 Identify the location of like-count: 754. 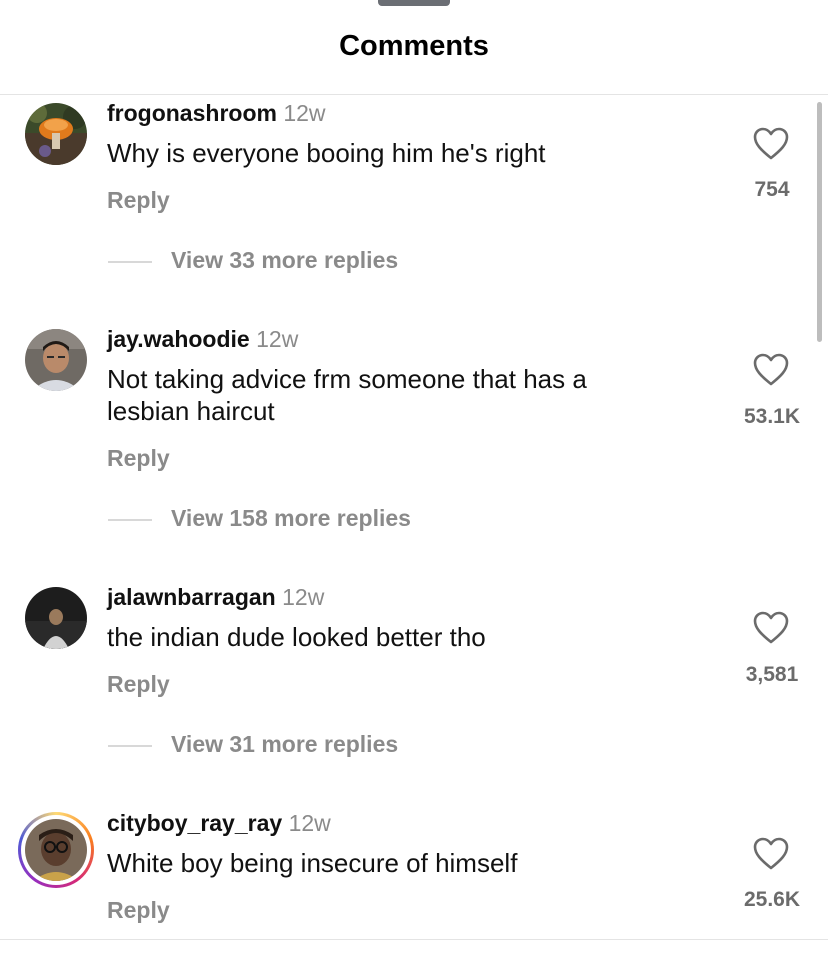
(772, 189).